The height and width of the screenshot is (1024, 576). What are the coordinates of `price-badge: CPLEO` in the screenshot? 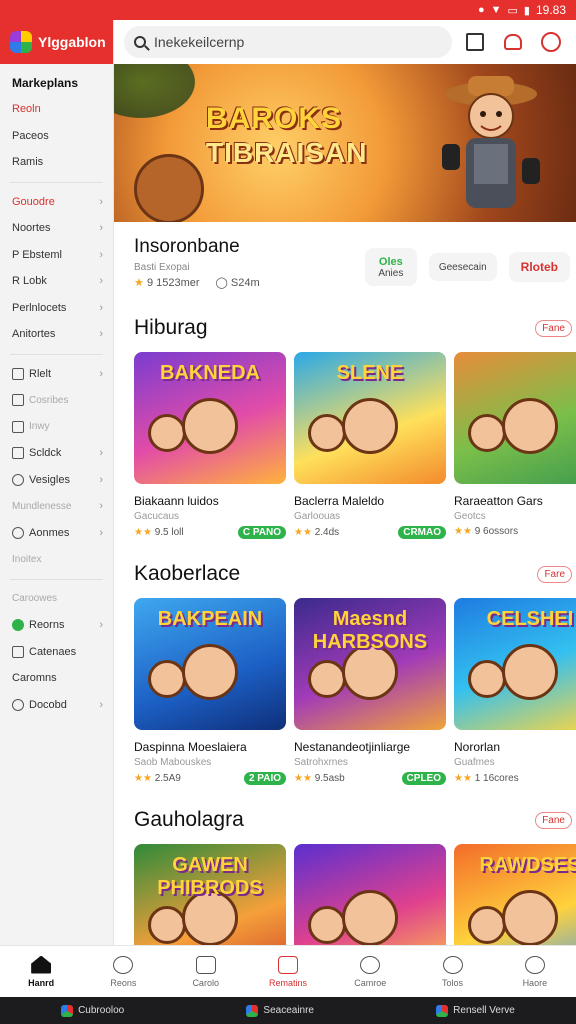 It's located at (423, 778).